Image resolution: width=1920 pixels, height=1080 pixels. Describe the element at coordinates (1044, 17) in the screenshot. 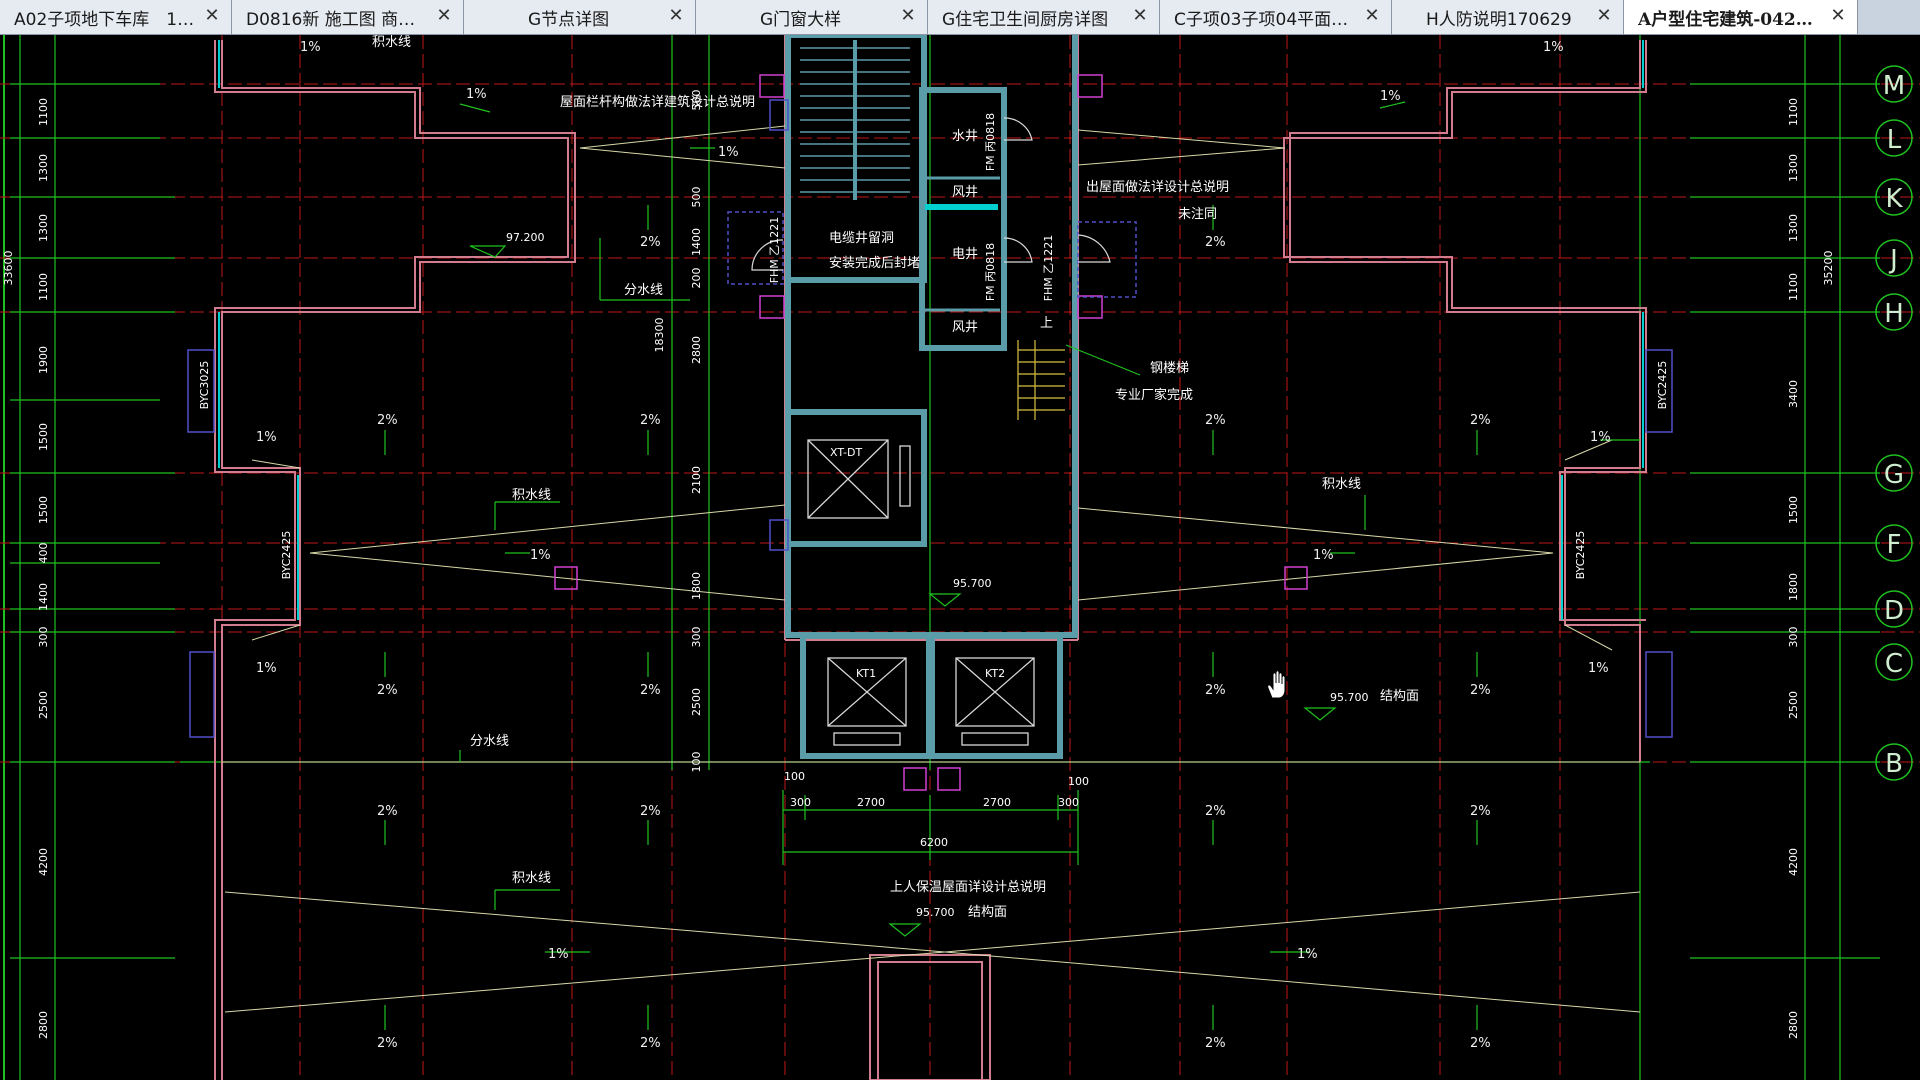

I see `tab-bath-kitchen: G住宅卫生间厨房详图 ✕` at that location.